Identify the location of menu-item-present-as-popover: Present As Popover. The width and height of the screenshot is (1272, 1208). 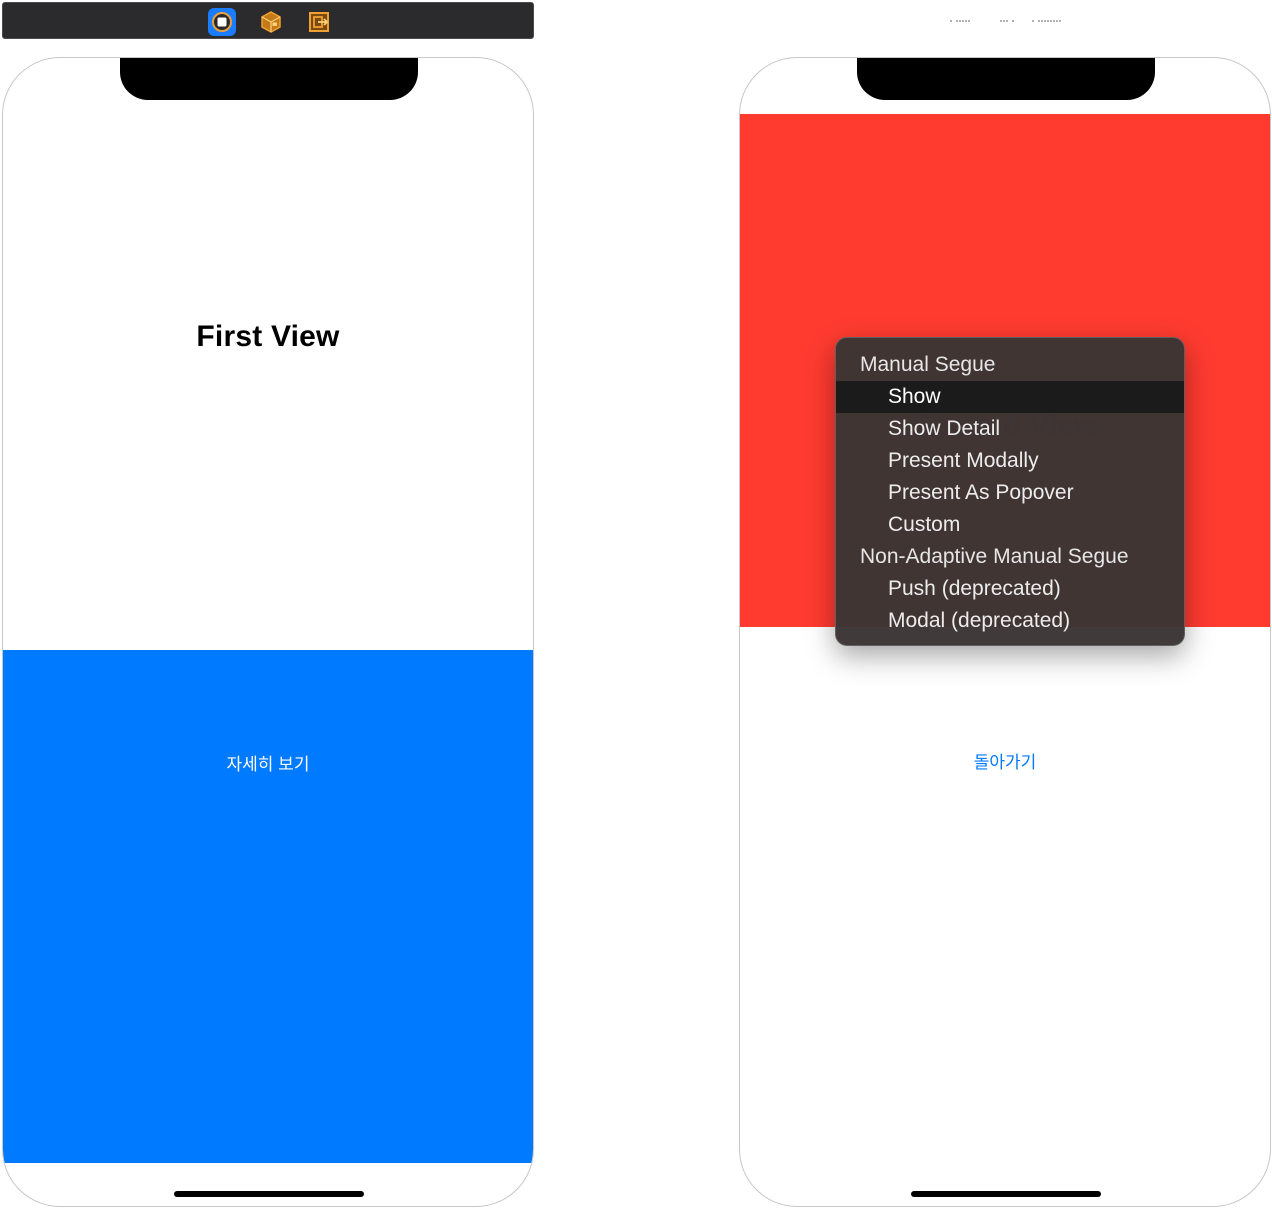
(1010, 493).